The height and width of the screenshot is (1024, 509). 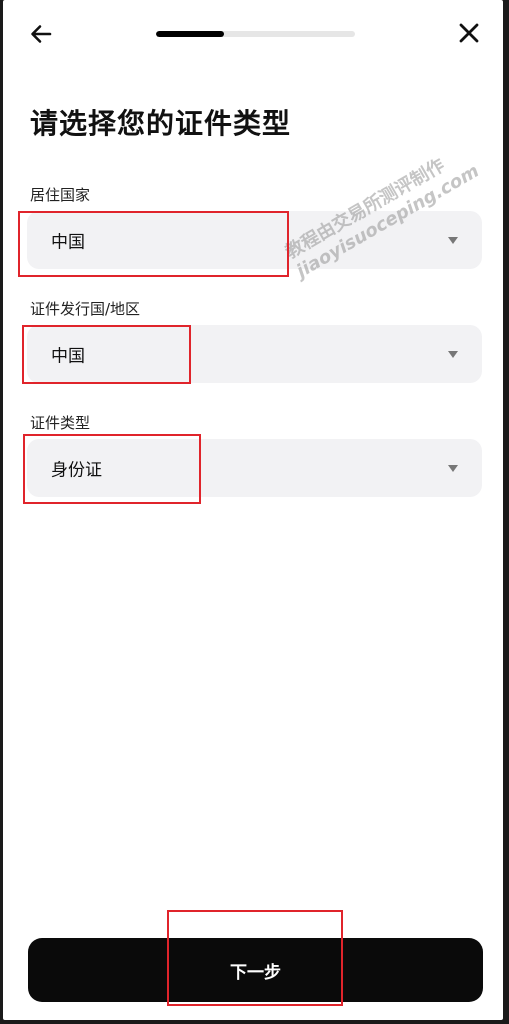 What do you see at coordinates (85, 309) in the screenshot?
I see `issuing-country-label: 证件发行国/地区` at bounding box center [85, 309].